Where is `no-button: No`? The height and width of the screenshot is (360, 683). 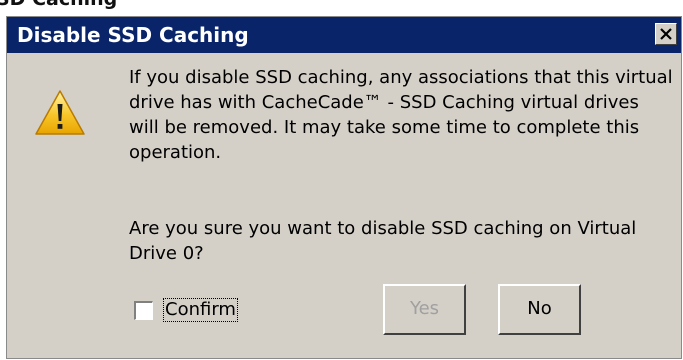 no-button: No is located at coordinates (539, 309).